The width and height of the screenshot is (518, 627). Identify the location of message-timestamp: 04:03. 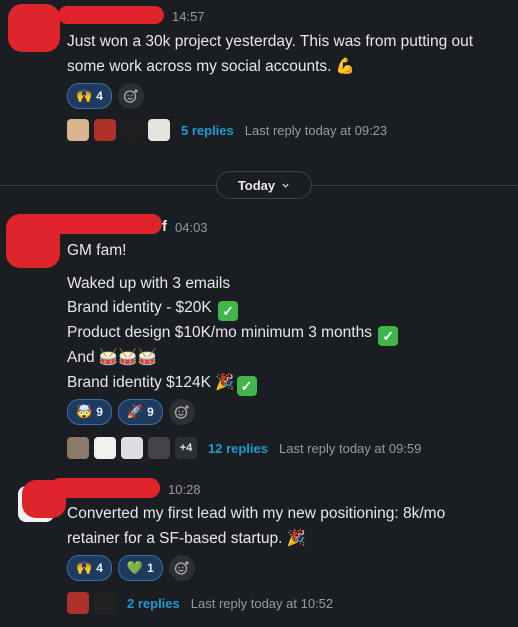
(191, 227).